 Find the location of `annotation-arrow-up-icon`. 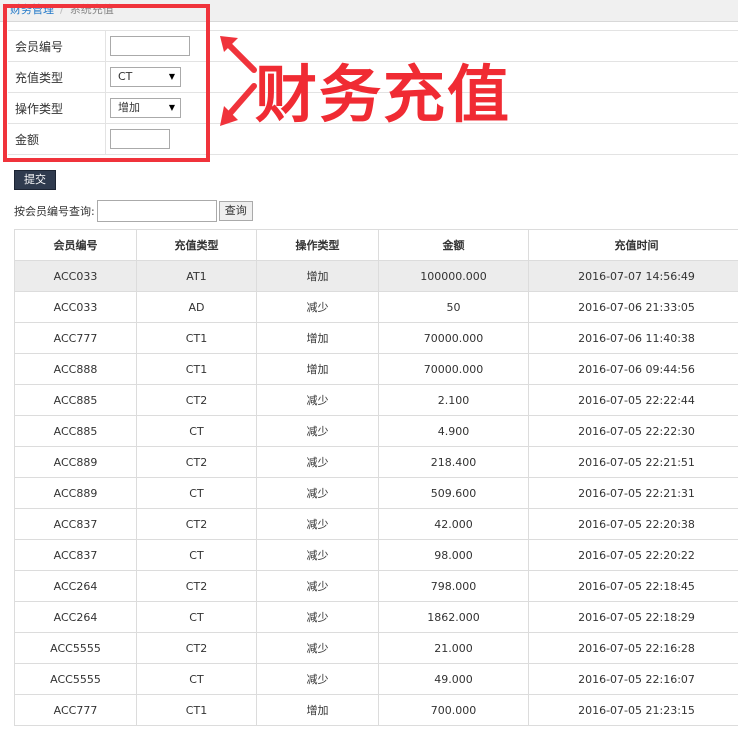

annotation-arrow-up-icon is located at coordinates (238, 54).